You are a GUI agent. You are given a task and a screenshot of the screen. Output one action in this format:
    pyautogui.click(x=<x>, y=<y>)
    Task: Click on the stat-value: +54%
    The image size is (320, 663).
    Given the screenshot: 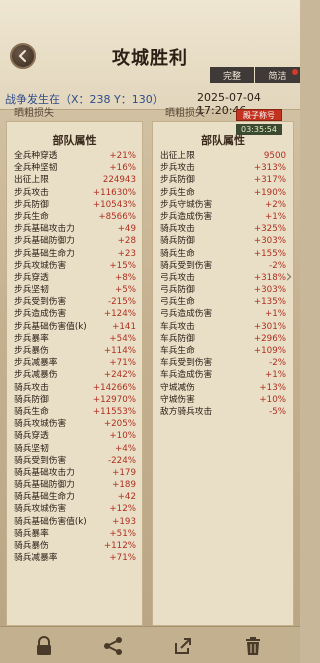 What is the action you would take?
    pyautogui.click(x=122, y=338)
    